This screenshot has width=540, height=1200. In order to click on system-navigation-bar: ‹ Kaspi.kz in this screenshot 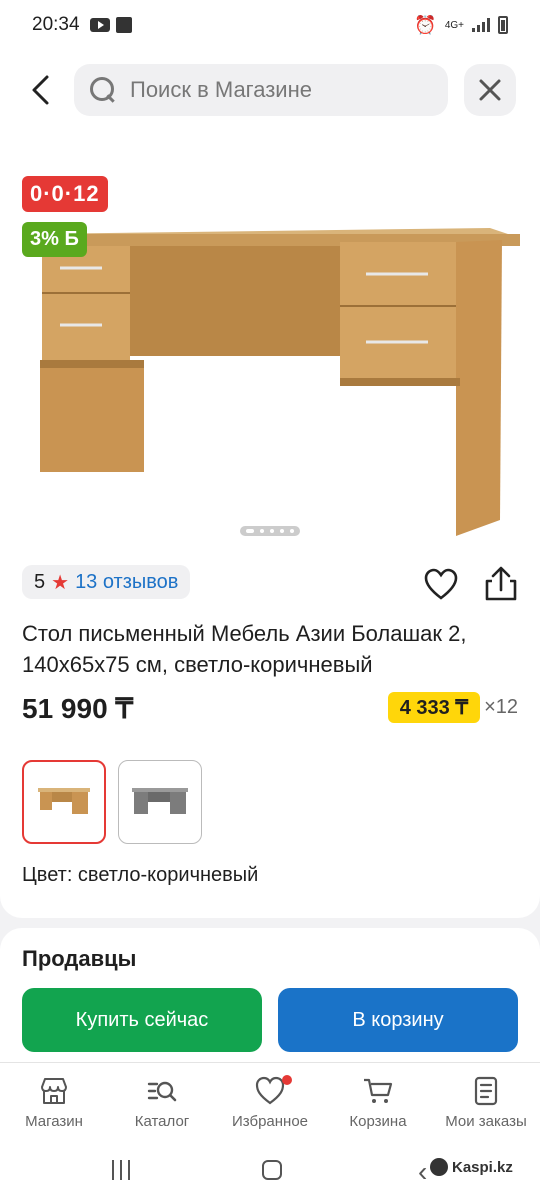, I will do `click(270, 1171)`.